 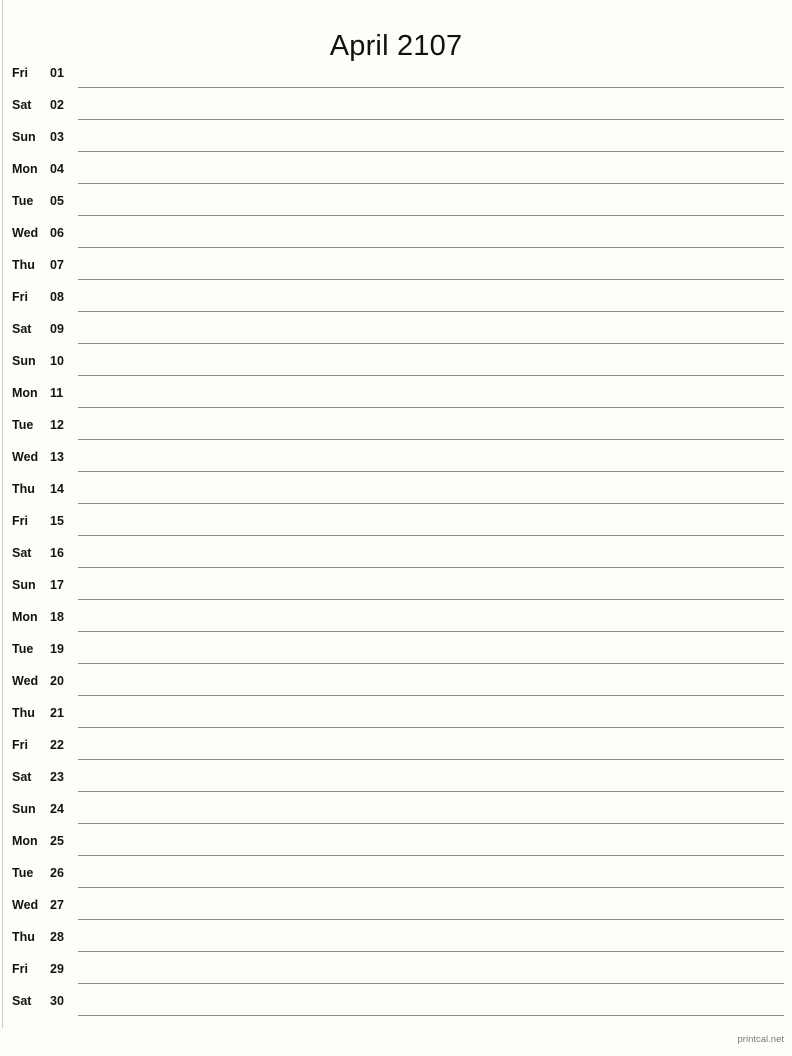 I want to click on day-row: Sun 24, so click(x=396, y=812).